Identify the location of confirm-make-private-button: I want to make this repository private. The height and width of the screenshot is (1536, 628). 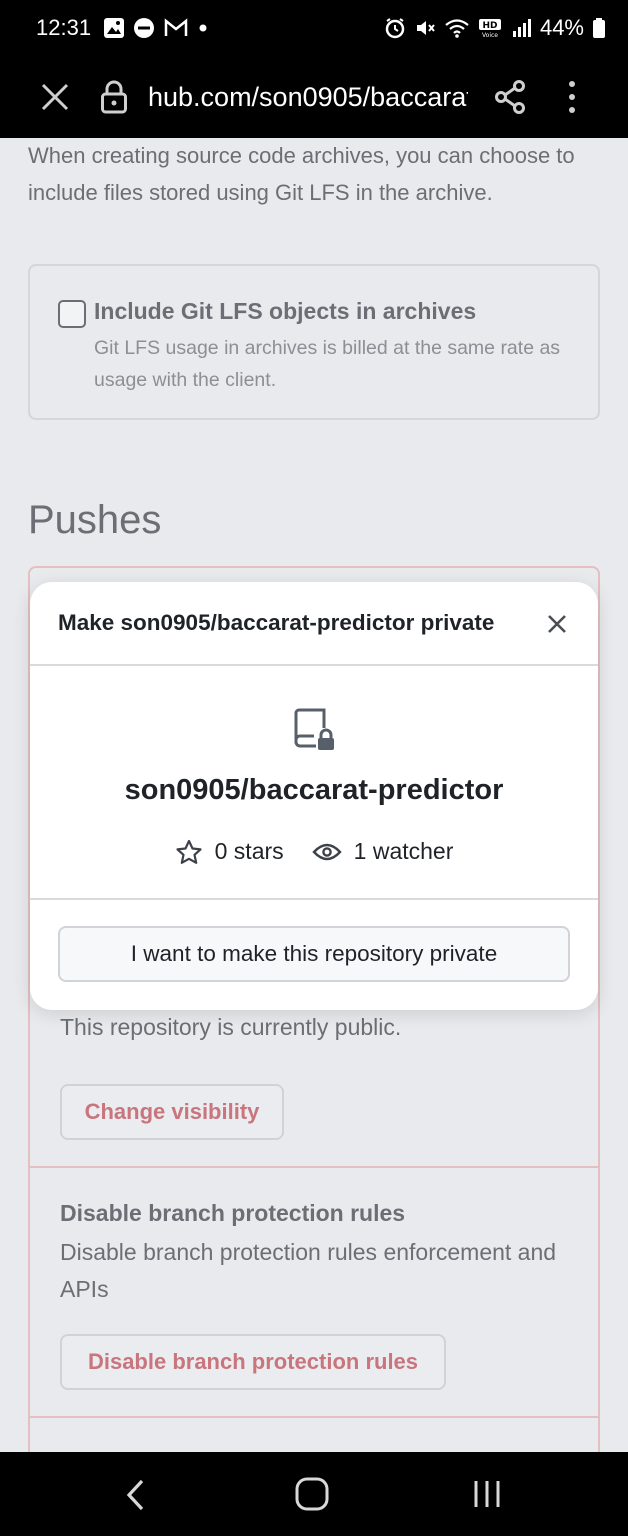
(314, 954).